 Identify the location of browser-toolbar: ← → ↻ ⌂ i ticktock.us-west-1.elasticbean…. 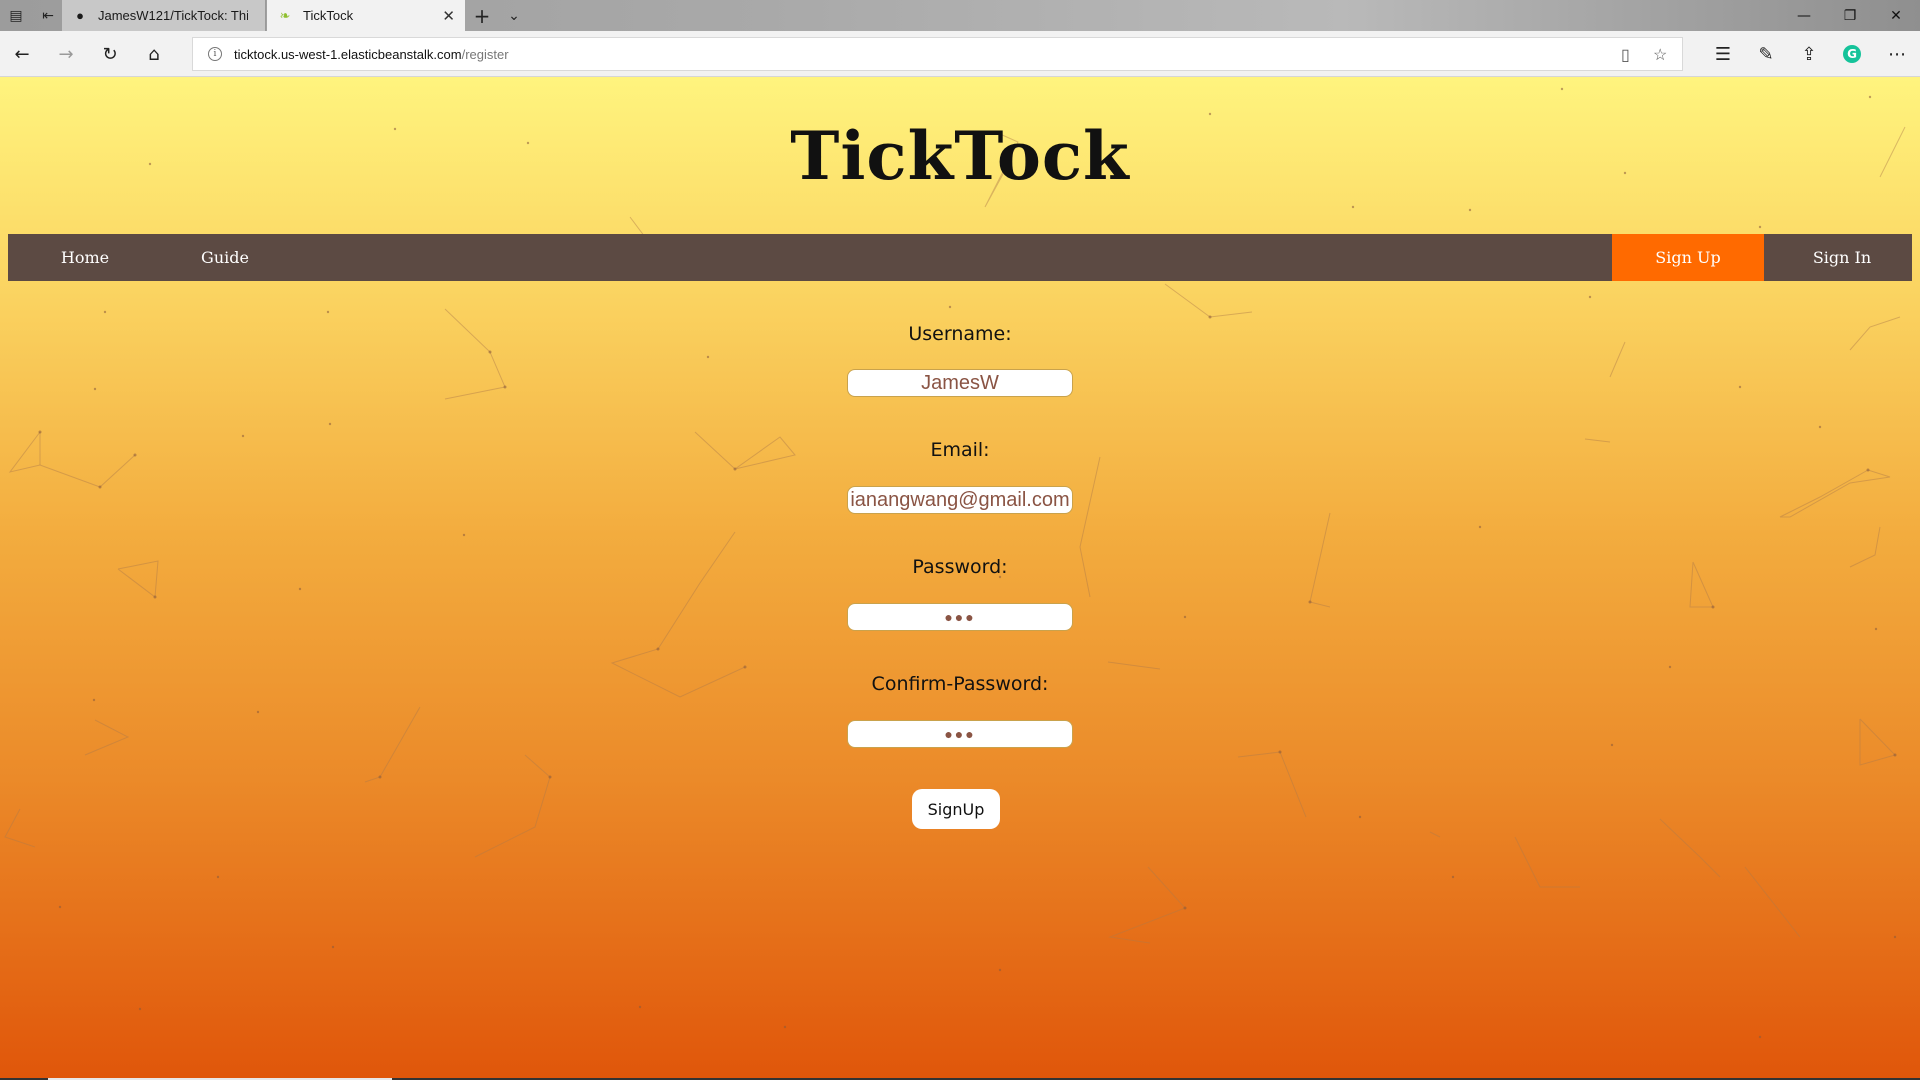
(960, 54).